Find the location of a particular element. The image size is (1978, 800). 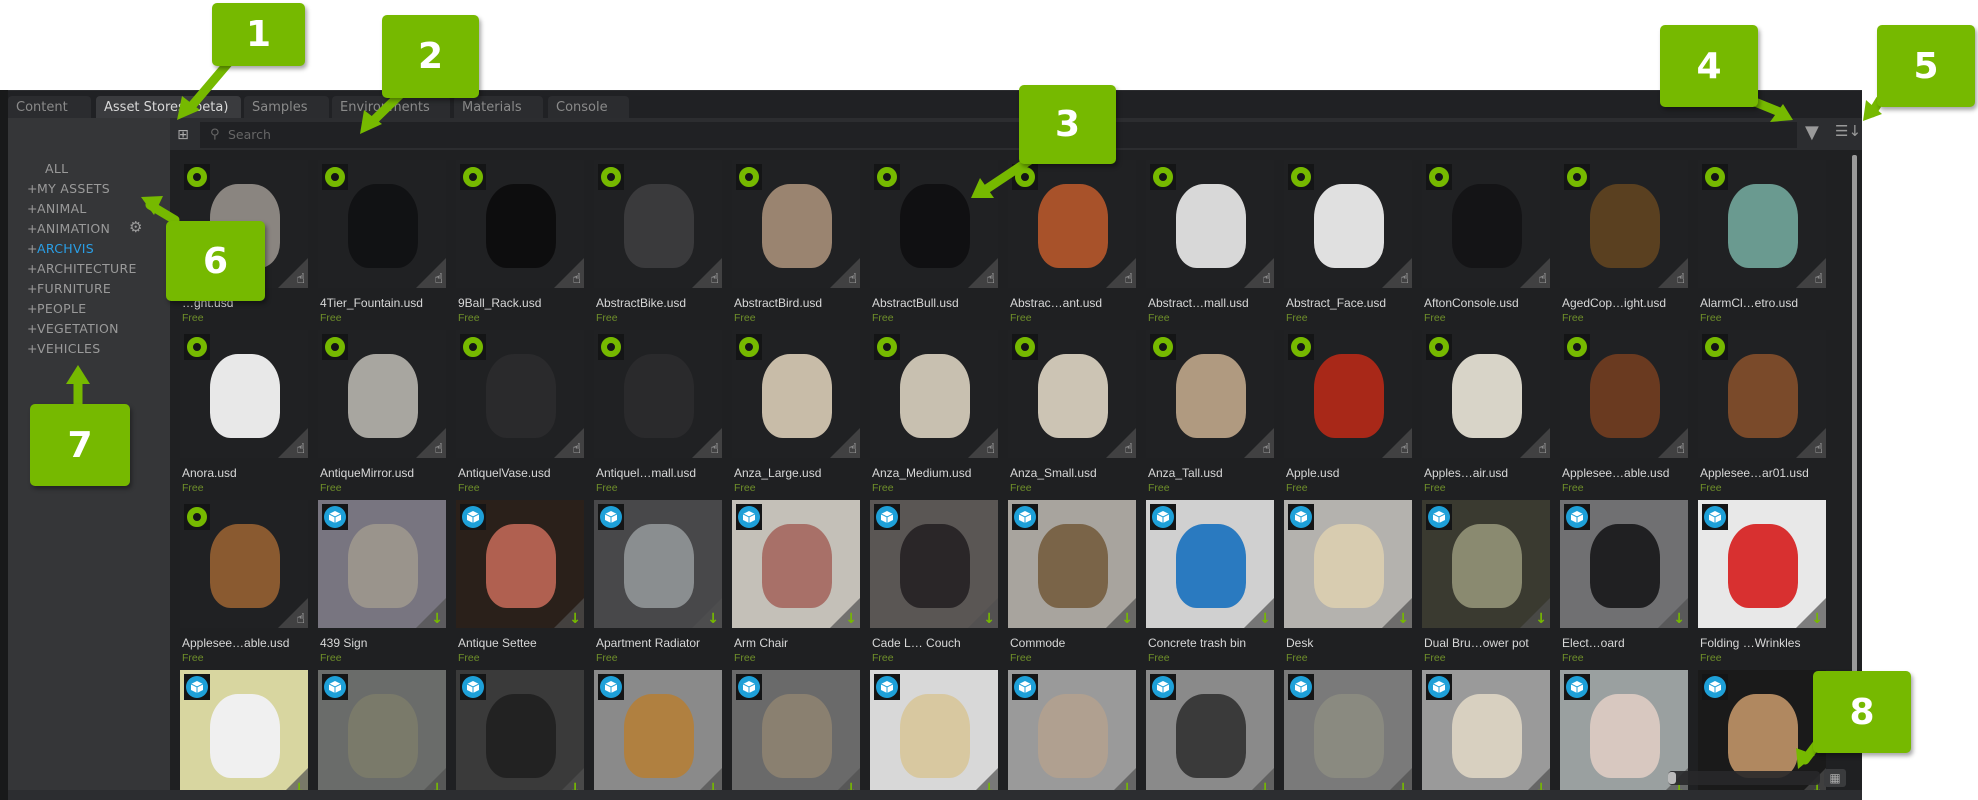

callout-8: 8 is located at coordinates (1862, 712).